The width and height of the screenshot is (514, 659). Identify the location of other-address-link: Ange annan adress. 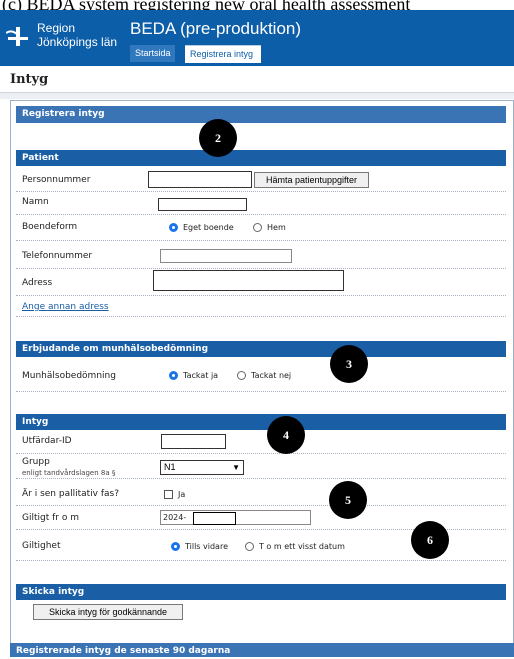
(65, 307).